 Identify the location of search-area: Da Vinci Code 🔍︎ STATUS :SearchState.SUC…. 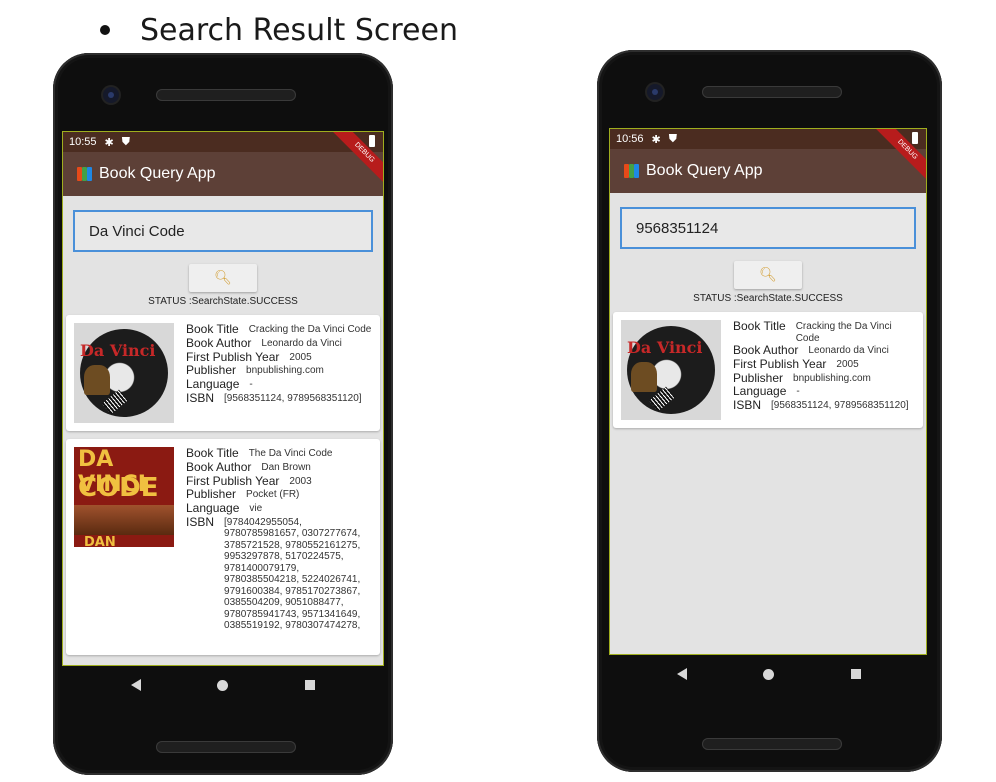
(223, 251).